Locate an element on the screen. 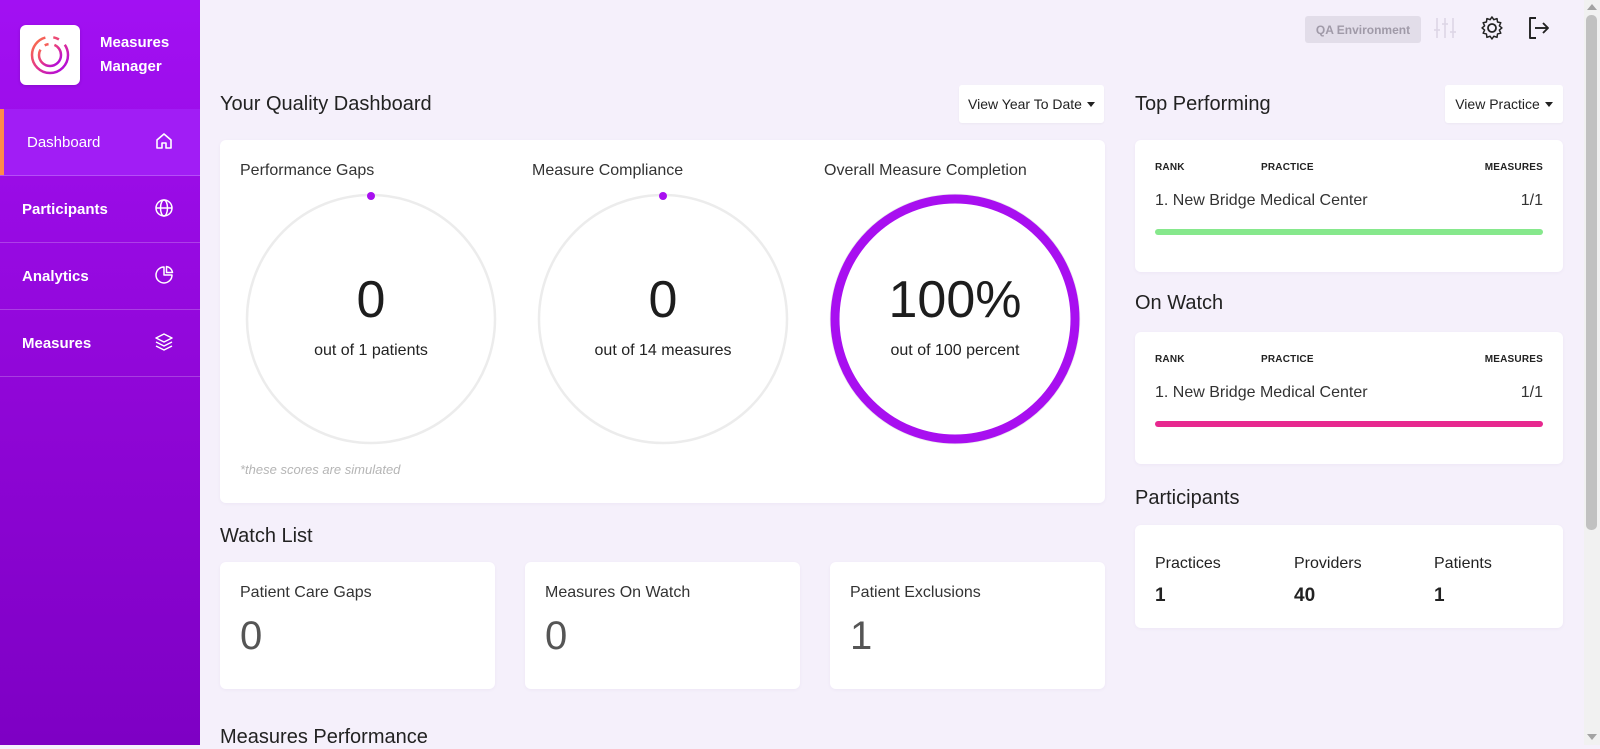 This screenshot has width=1600, height=749. sidebar-item-label: Analytics is located at coordinates (55, 276).